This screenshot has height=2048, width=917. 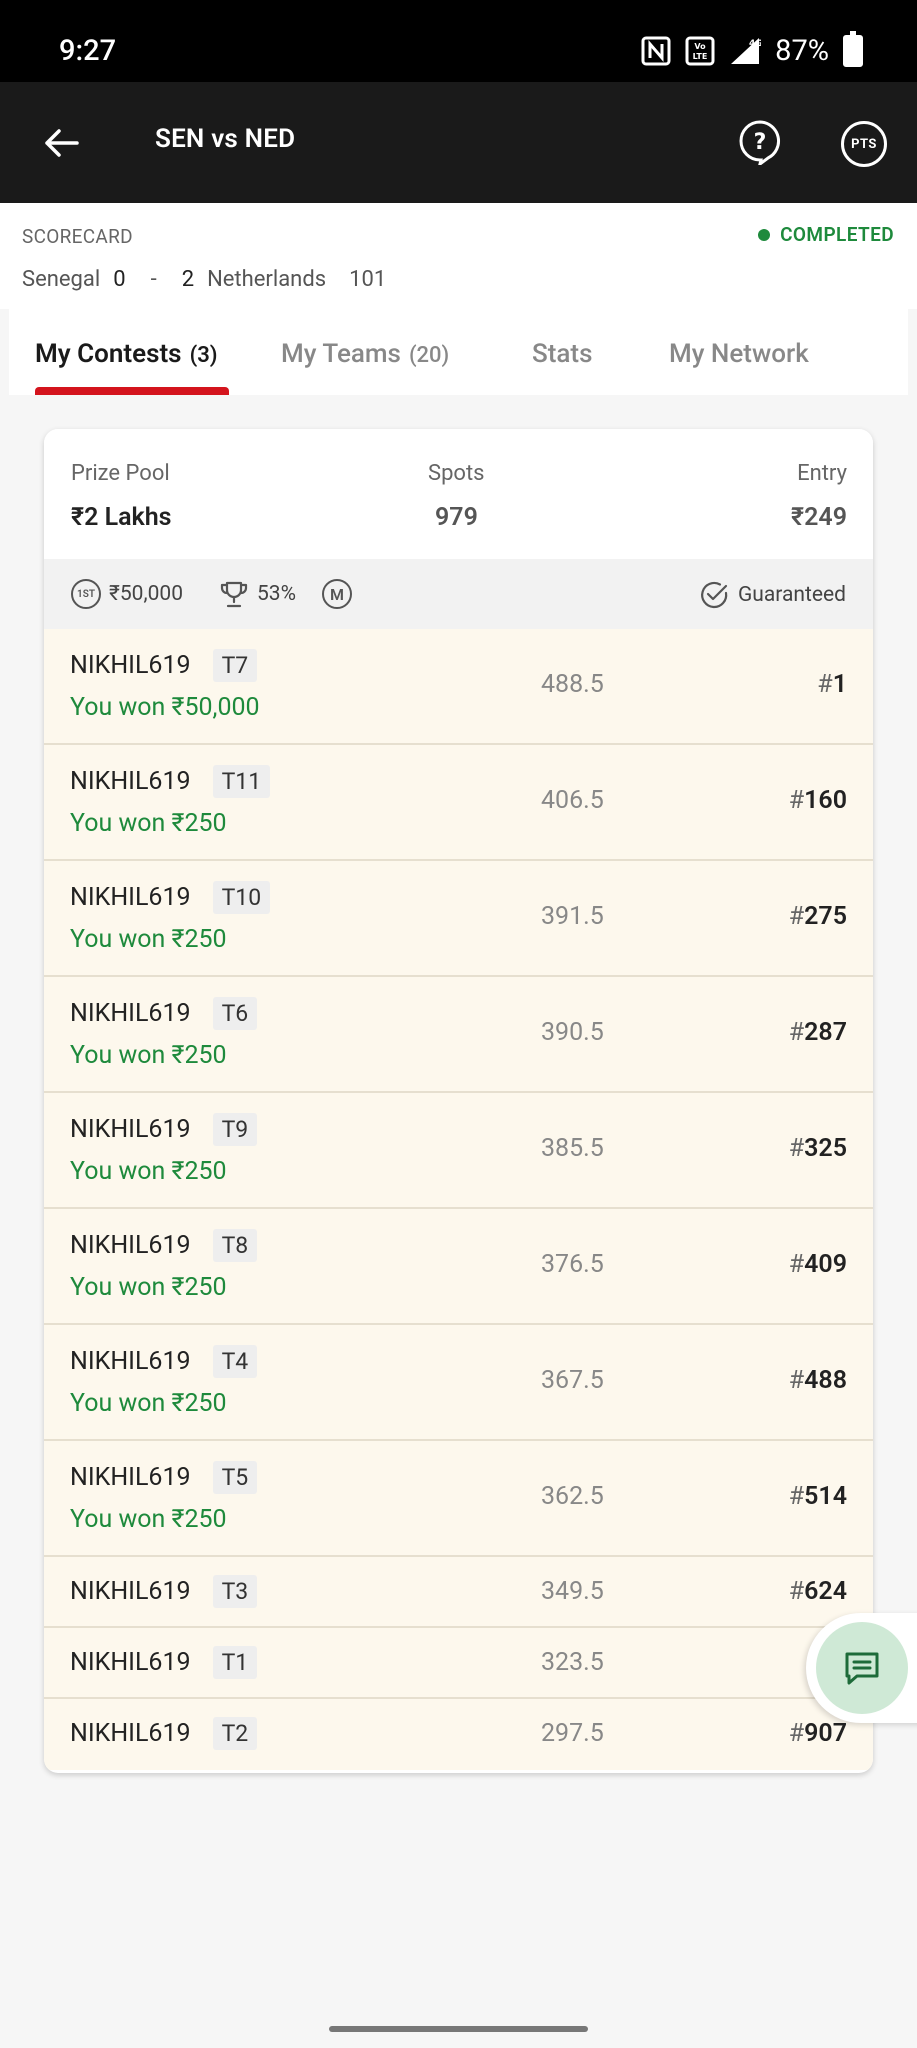 I want to click on rank-value: 160, so click(x=825, y=800).